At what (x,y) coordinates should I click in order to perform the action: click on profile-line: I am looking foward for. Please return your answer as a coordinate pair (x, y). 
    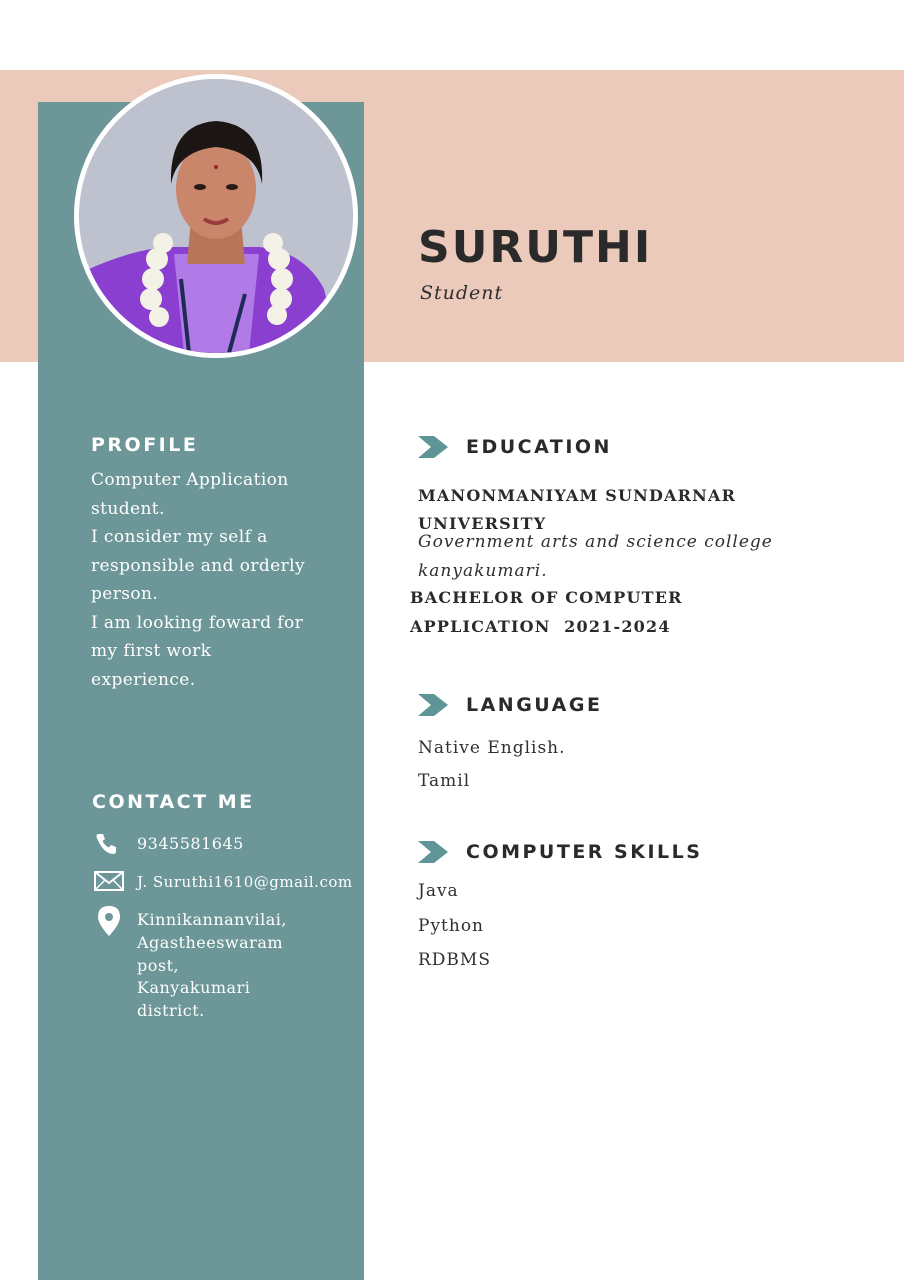
    Looking at the image, I should click on (197, 622).